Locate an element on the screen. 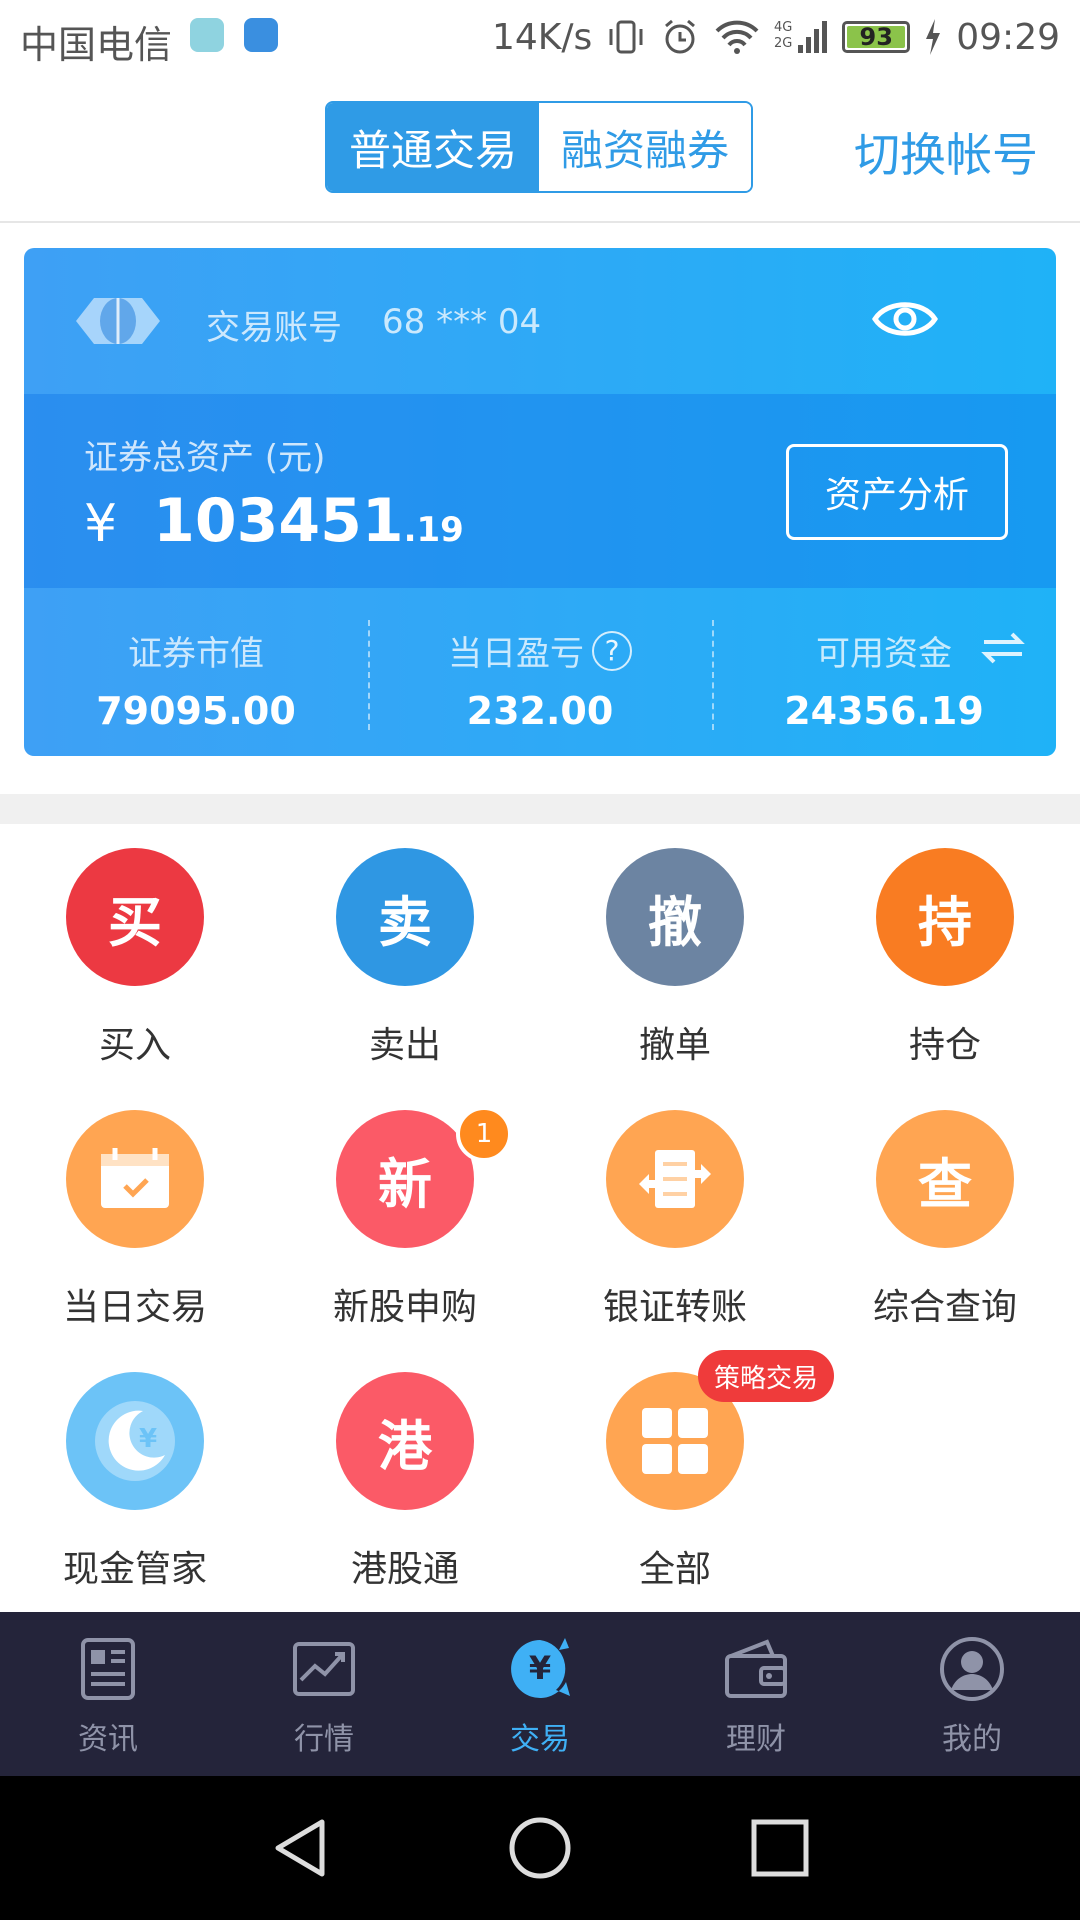 This screenshot has width=1080, height=1920. calendar-icon is located at coordinates (135, 1179).